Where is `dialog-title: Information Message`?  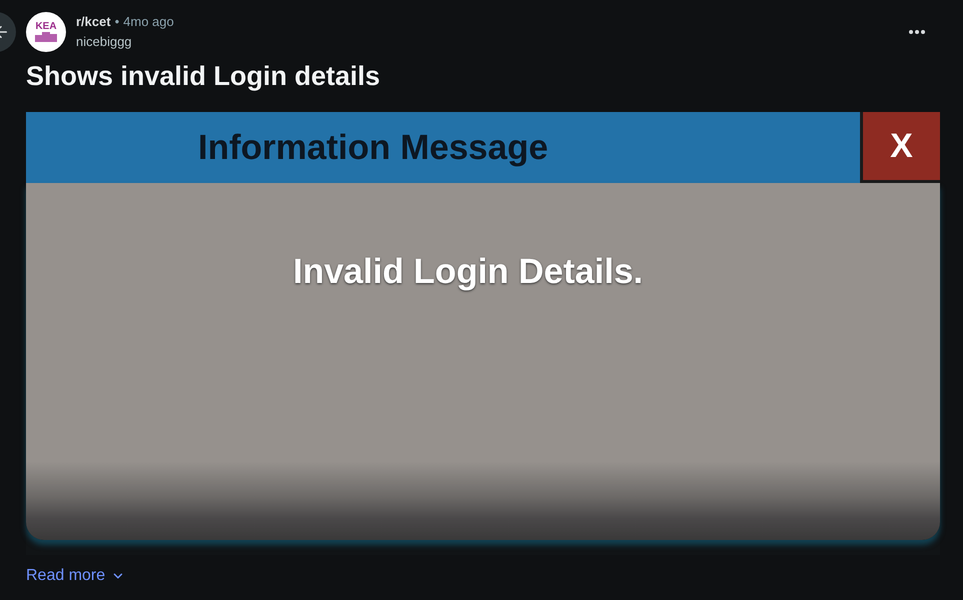
dialog-title: Information Message is located at coordinates (373, 148).